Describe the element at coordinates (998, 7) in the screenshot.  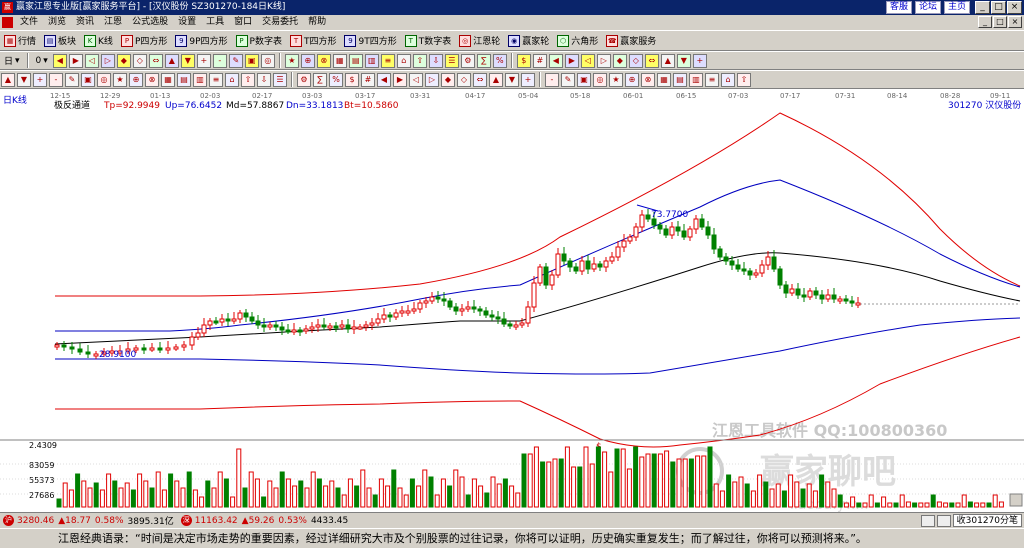
I see `maximize-button: □` at that location.